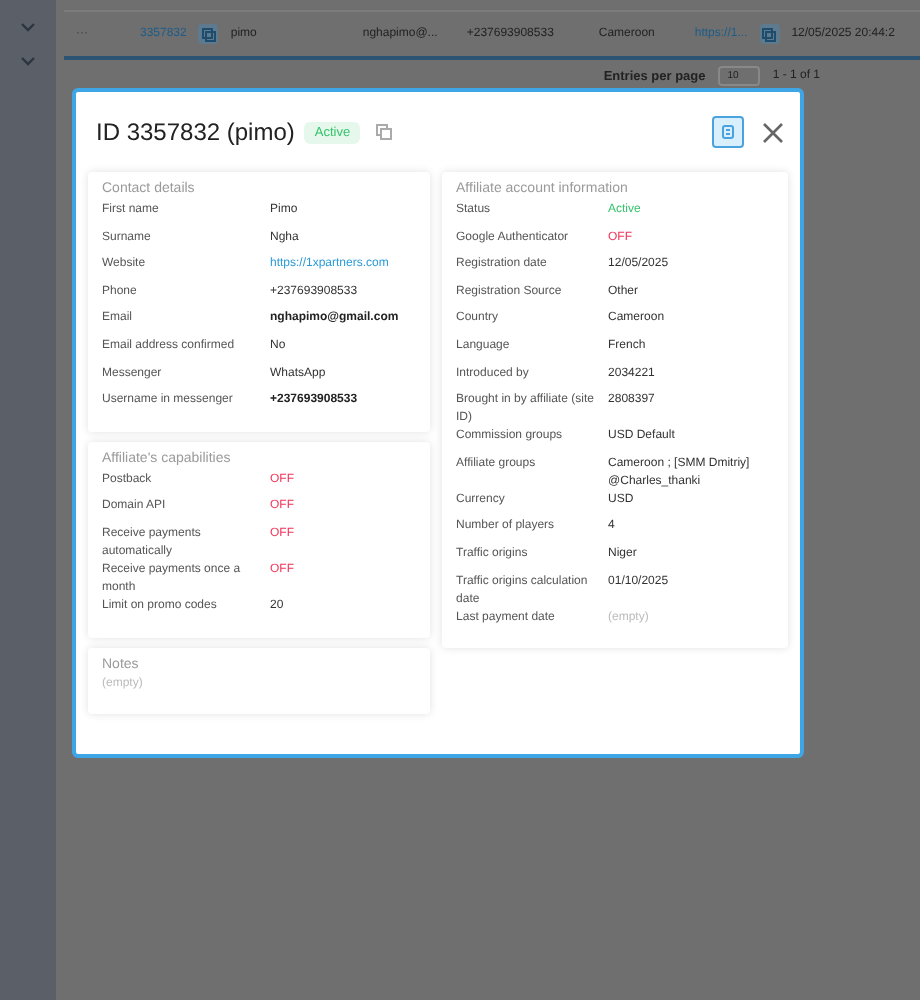 The width and height of the screenshot is (920, 1000). Describe the element at coordinates (773, 132) in the screenshot. I see `close-icon` at that location.